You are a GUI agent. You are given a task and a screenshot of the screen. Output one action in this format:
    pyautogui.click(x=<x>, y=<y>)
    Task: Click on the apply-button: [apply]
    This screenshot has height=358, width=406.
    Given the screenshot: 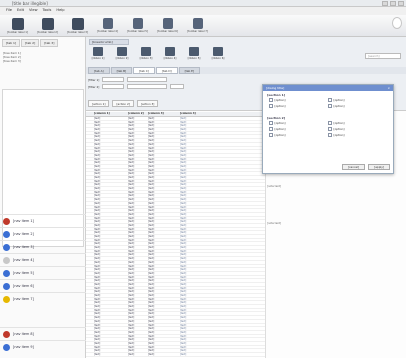 What is the action you would take?
    pyautogui.click(x=379, y=167)
    